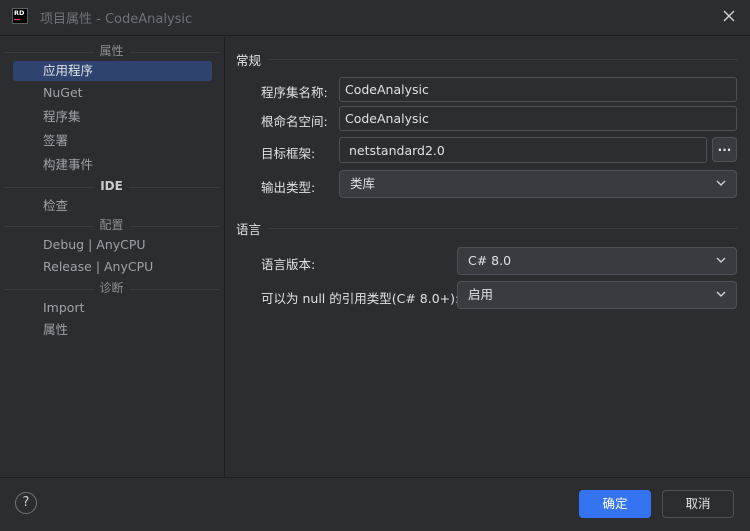 The image size is (750, 531). What do you see at coordinates (597, 261) in the screenshot?
I see `language-version-select: C# 8.0` at bounding box center [597, 261].